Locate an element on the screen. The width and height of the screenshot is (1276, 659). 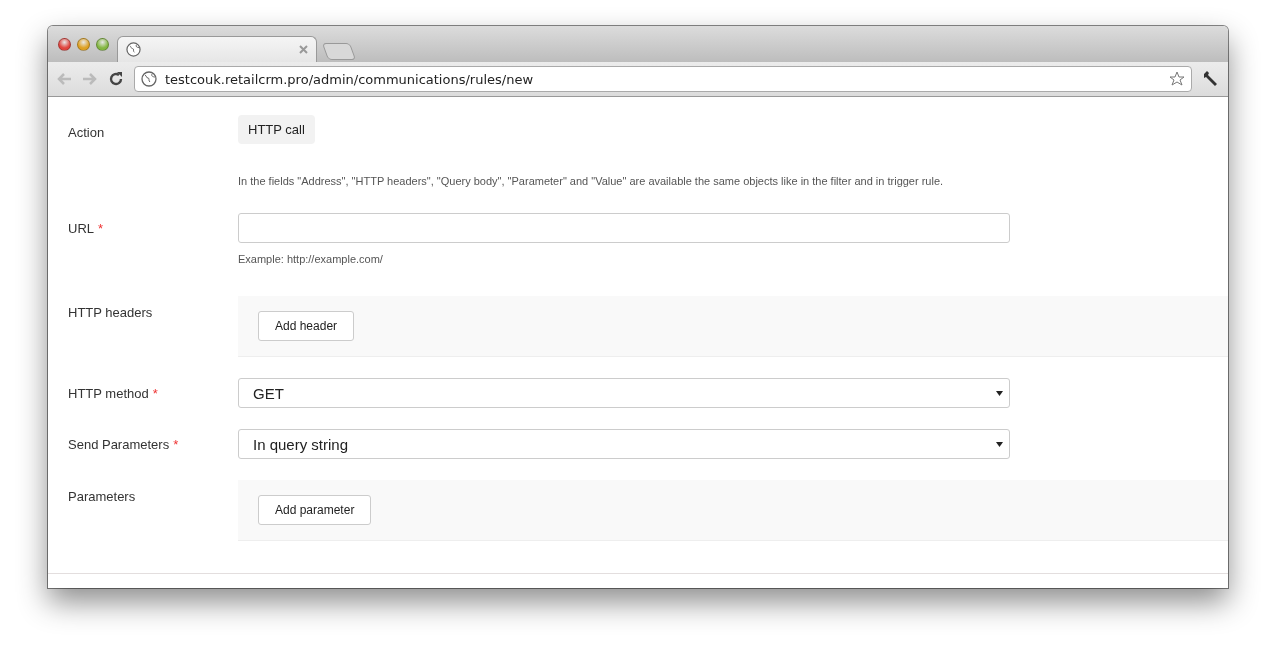
select-field: In query string is located at coordinates (624, 444).